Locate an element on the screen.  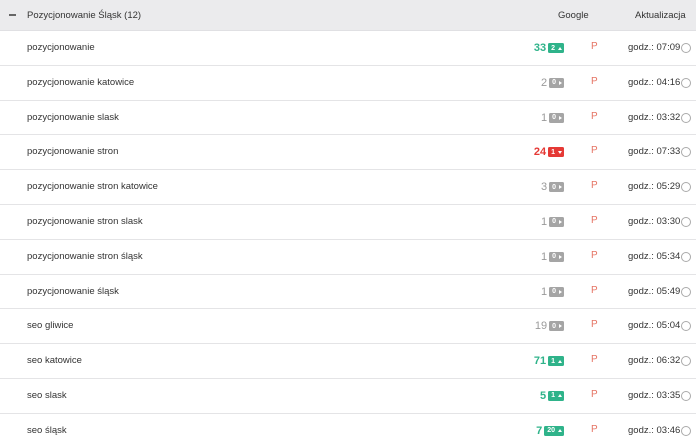
minus-icon is located at coordinates (12, 15).